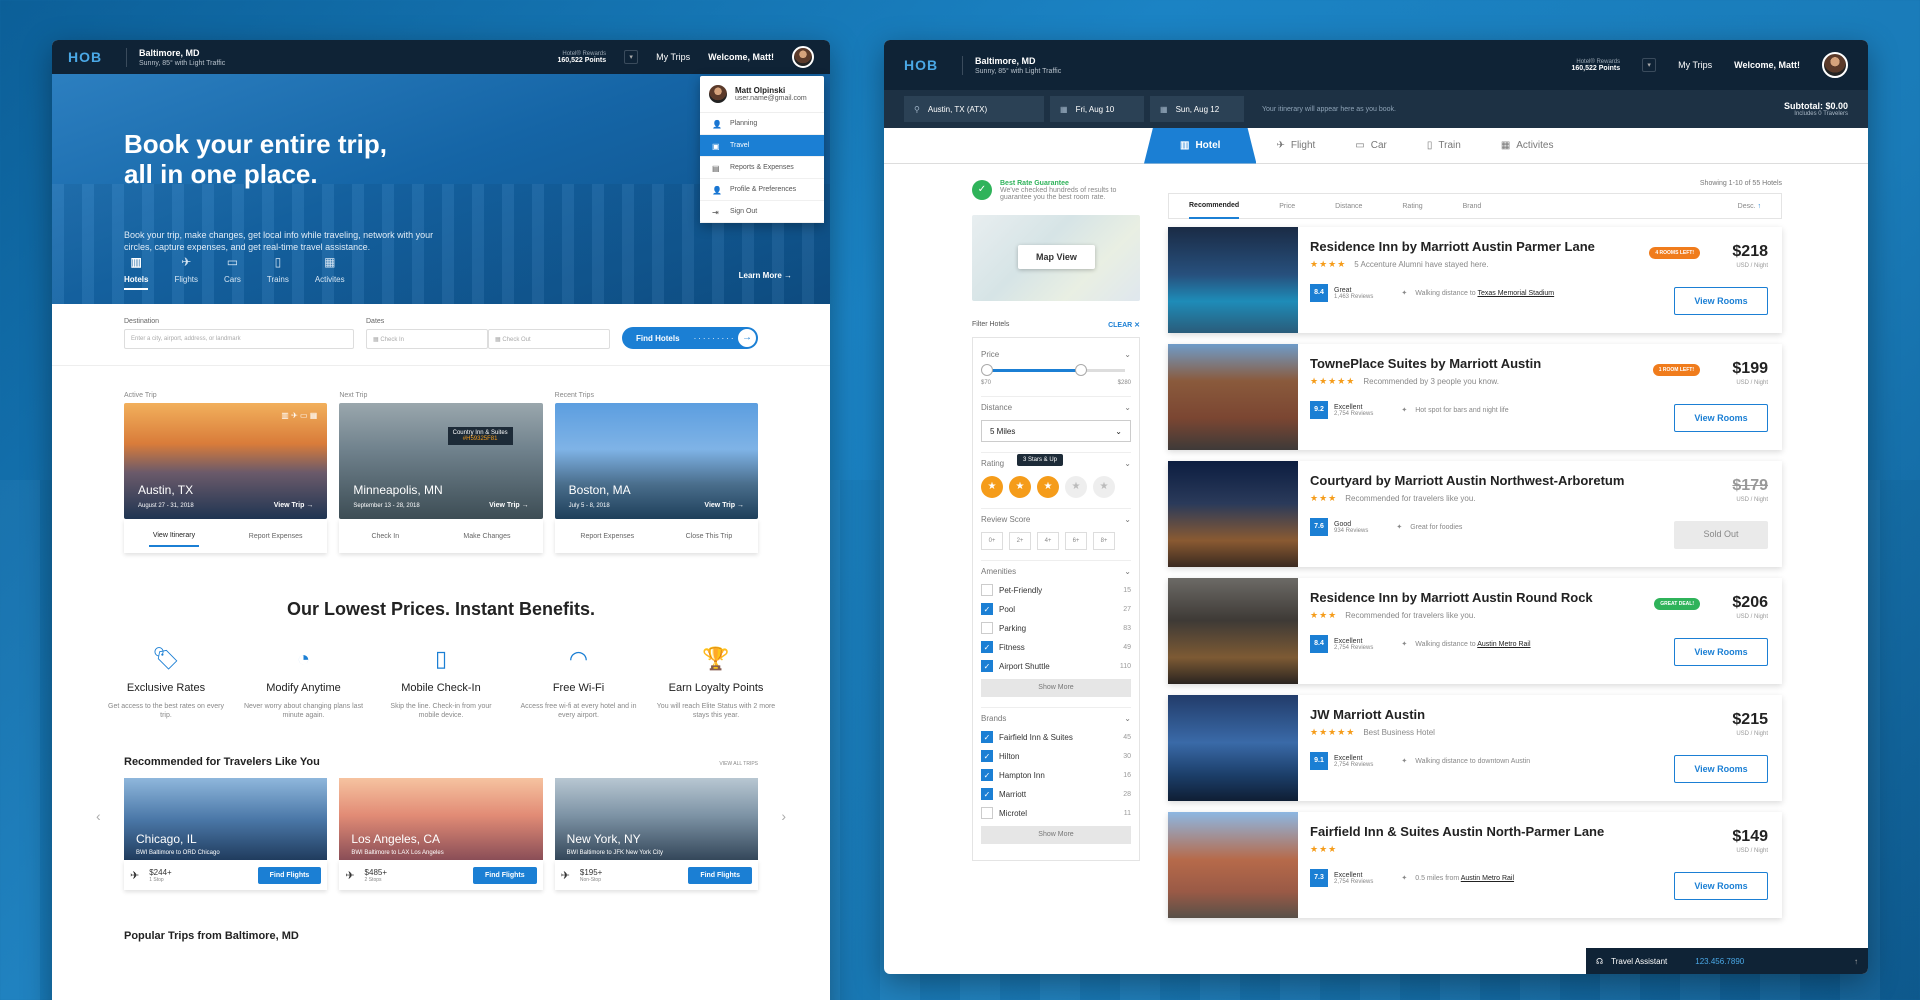 The image size is (1920, 1000). I want to click on destination-field: ⚲ Austin, TX (ATX), so click(974, 109).